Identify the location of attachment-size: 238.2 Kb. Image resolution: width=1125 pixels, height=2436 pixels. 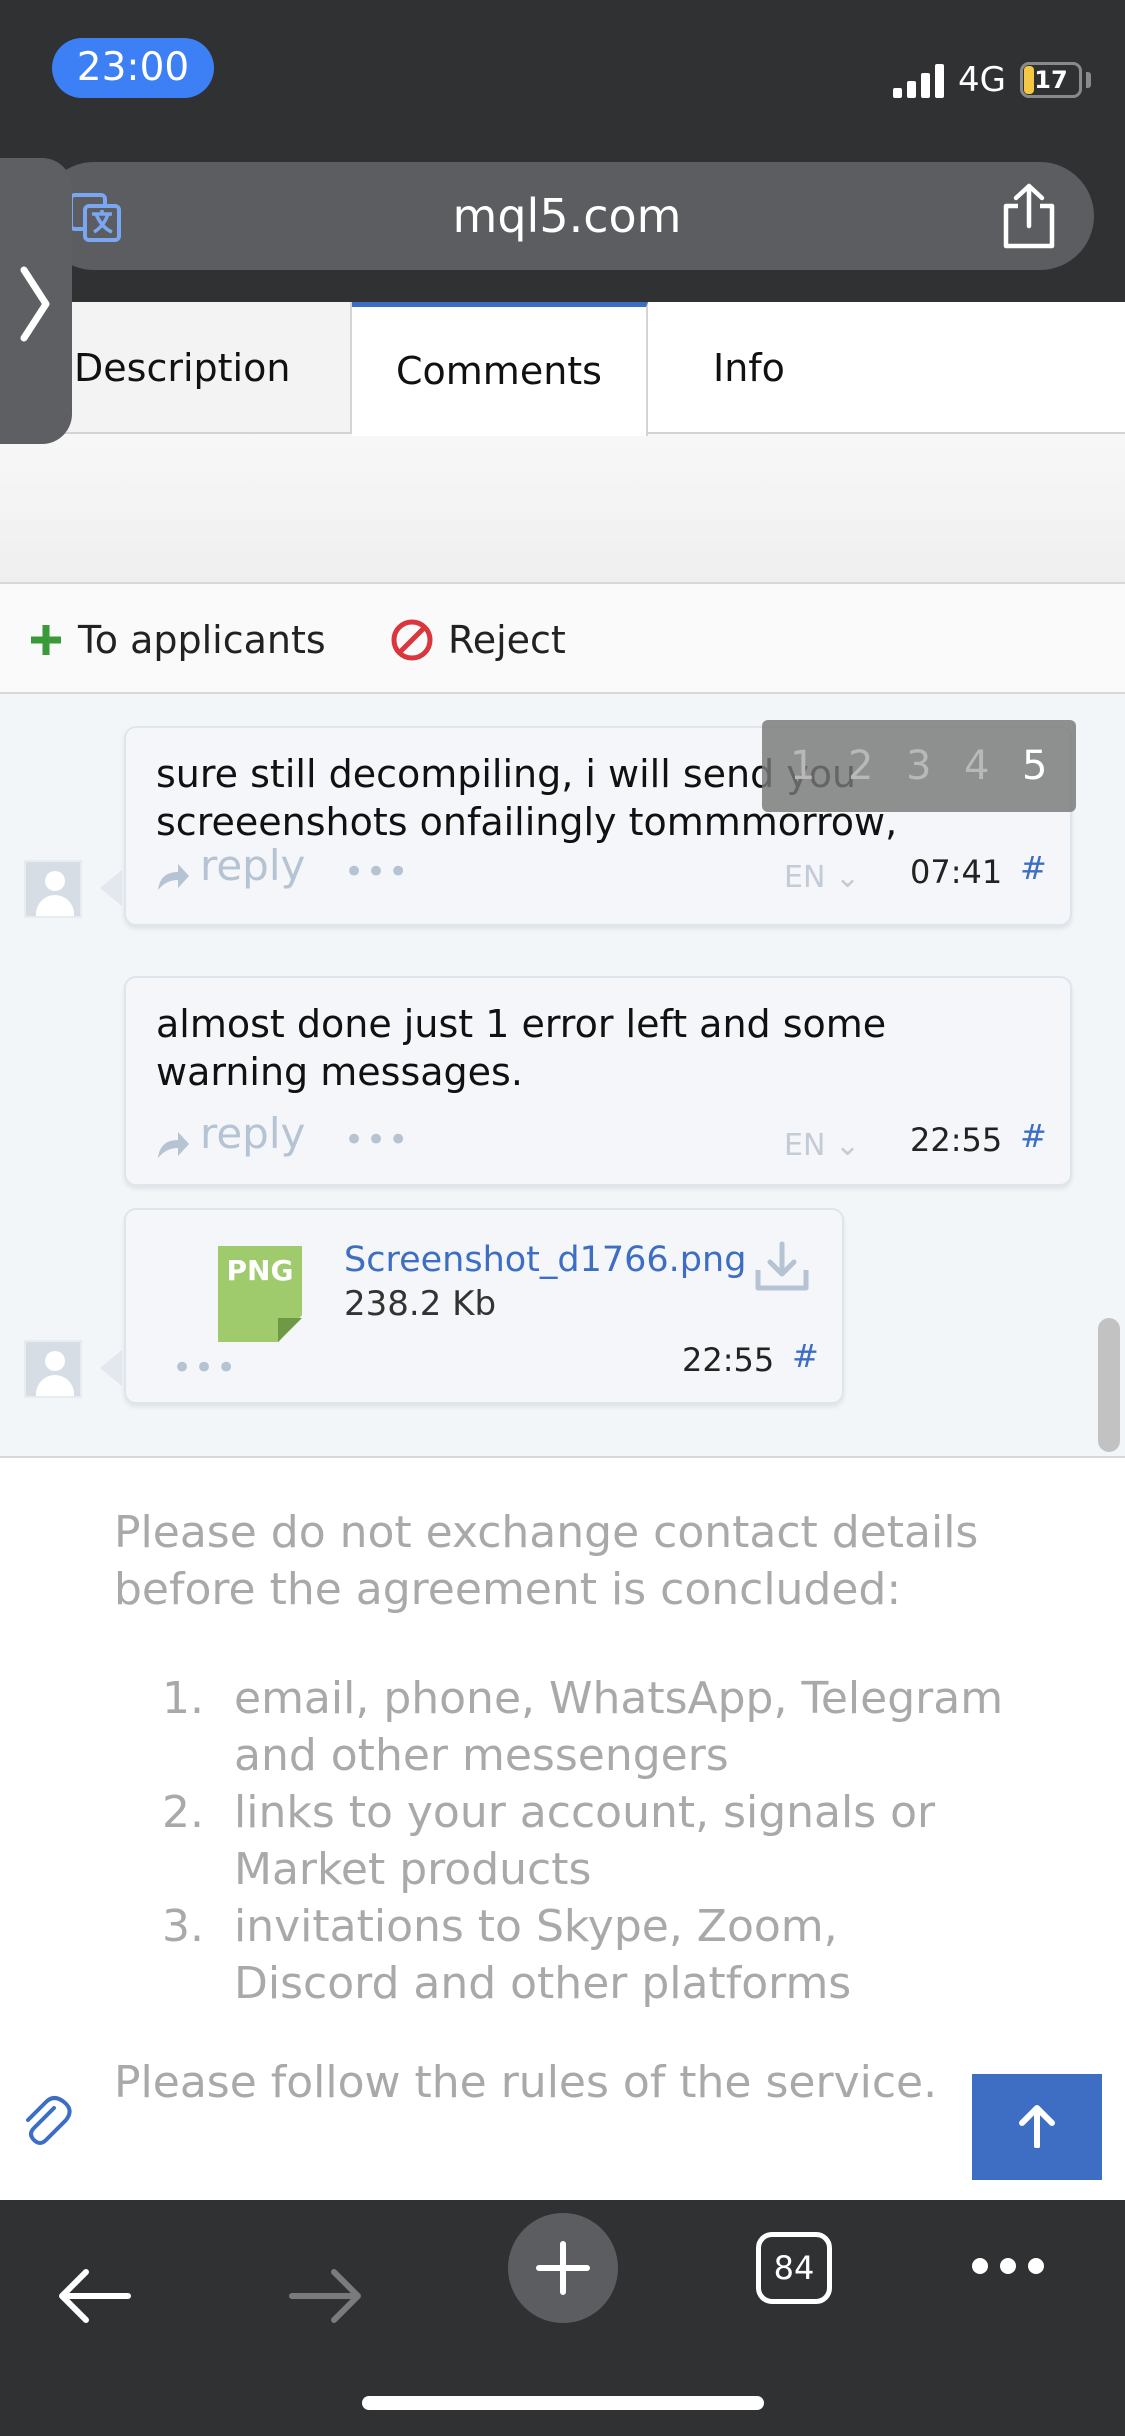
(420, 1304).